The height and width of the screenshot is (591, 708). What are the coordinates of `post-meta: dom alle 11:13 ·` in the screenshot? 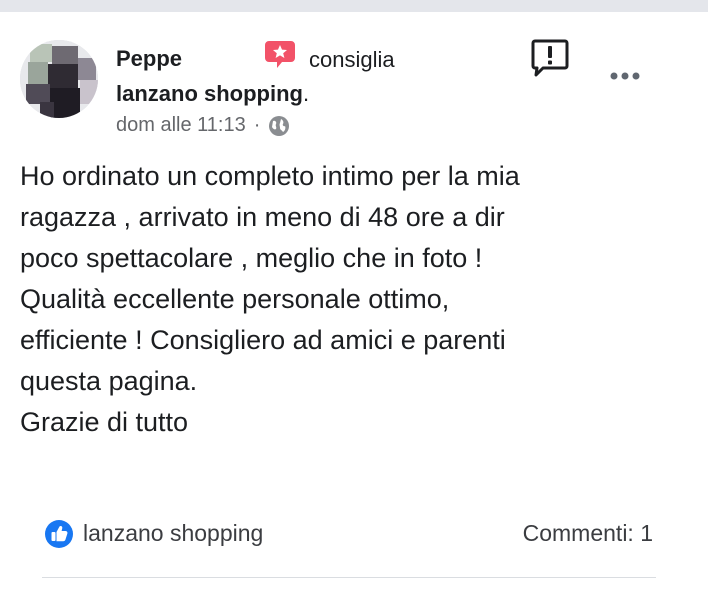 It's located at (203, 125).